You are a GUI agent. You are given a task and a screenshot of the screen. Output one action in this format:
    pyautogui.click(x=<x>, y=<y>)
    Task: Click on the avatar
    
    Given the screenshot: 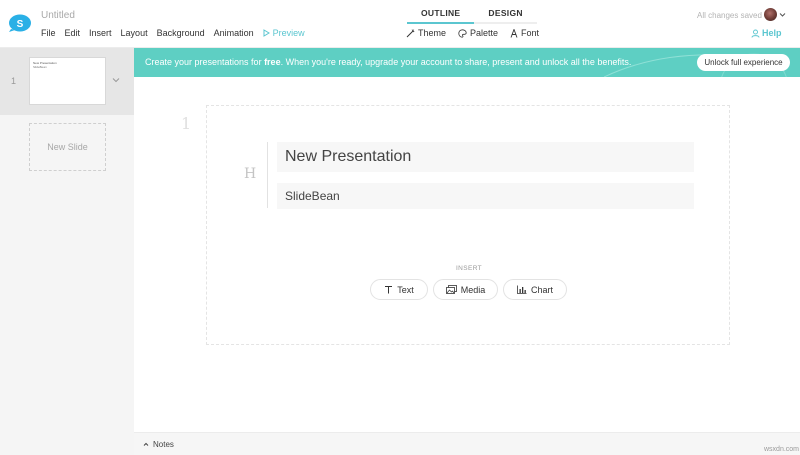 What is the action you would take?
    pyautogui.click(x=770, y=14)
    